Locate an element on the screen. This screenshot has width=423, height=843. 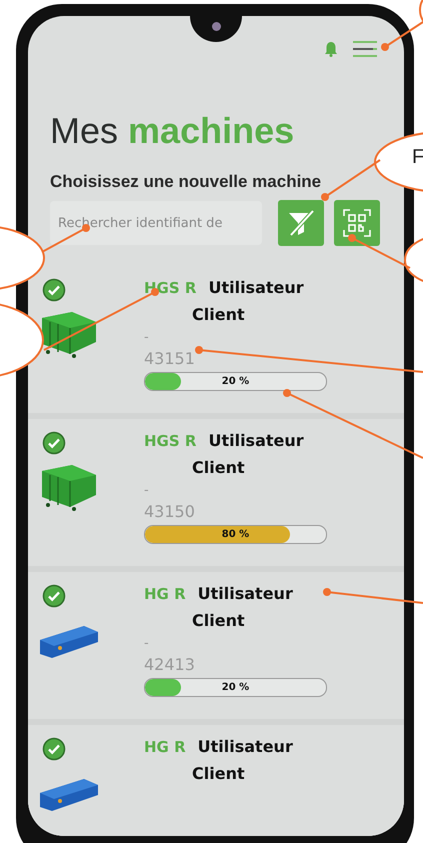
bell-icon is located at coordinates (331, 49).